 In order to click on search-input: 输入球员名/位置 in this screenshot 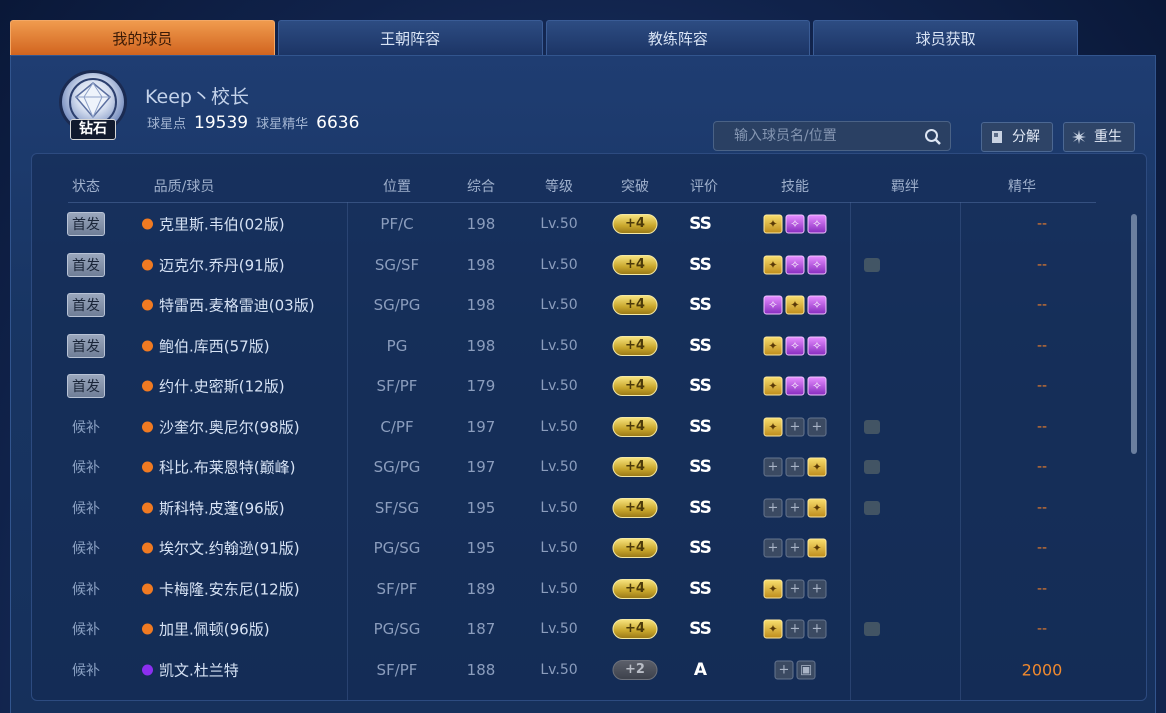, I will do `click(832, 136)`.